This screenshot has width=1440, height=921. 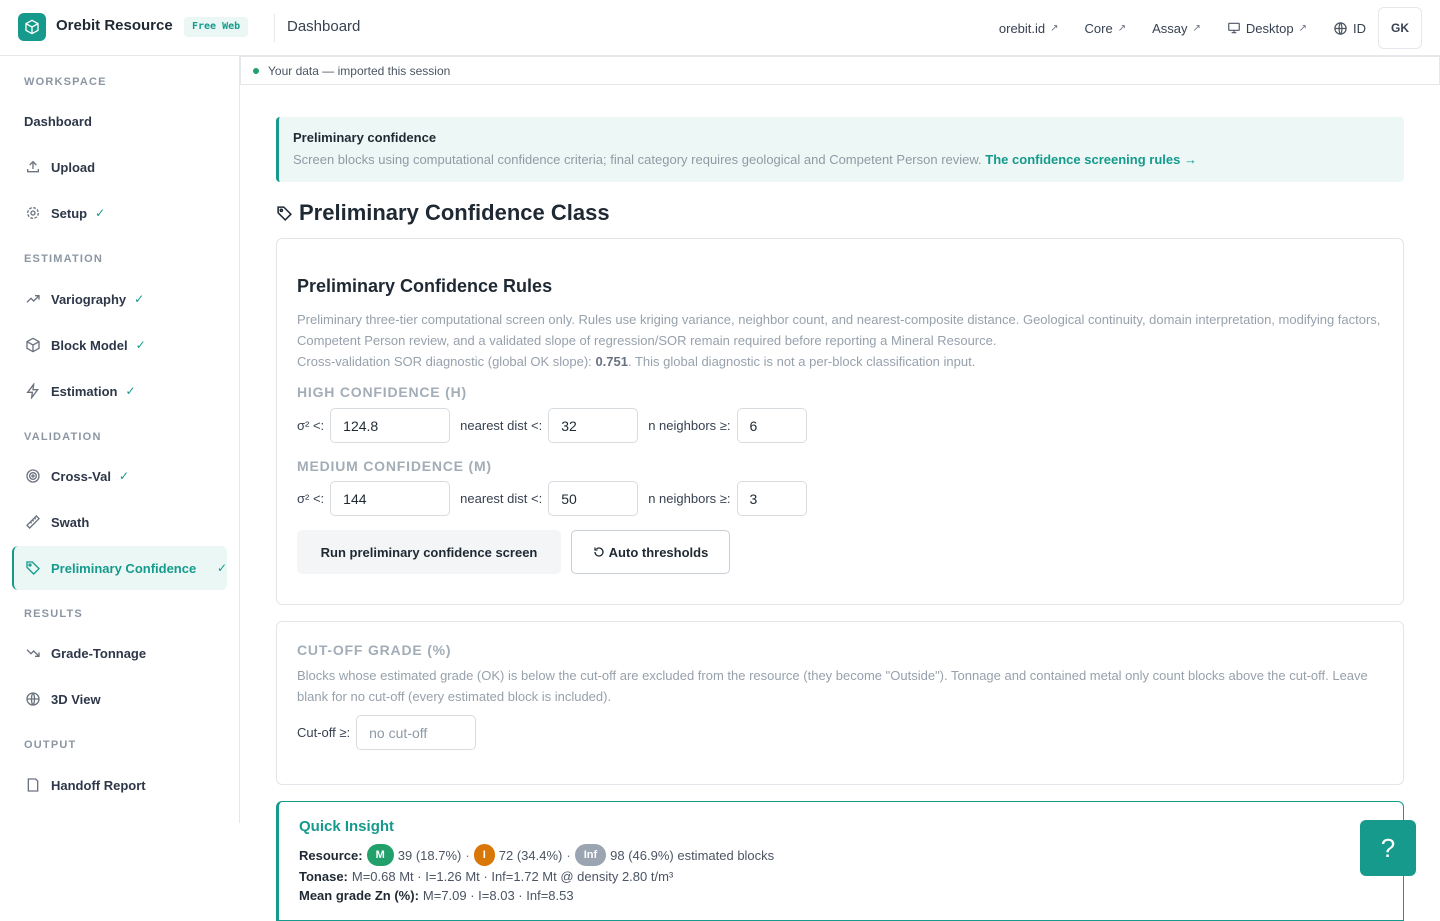 What do you see at coordinates (89, 299) in the screenshot?
I see `sidebar-item-label: Variography` at bounding box center [89, 299].